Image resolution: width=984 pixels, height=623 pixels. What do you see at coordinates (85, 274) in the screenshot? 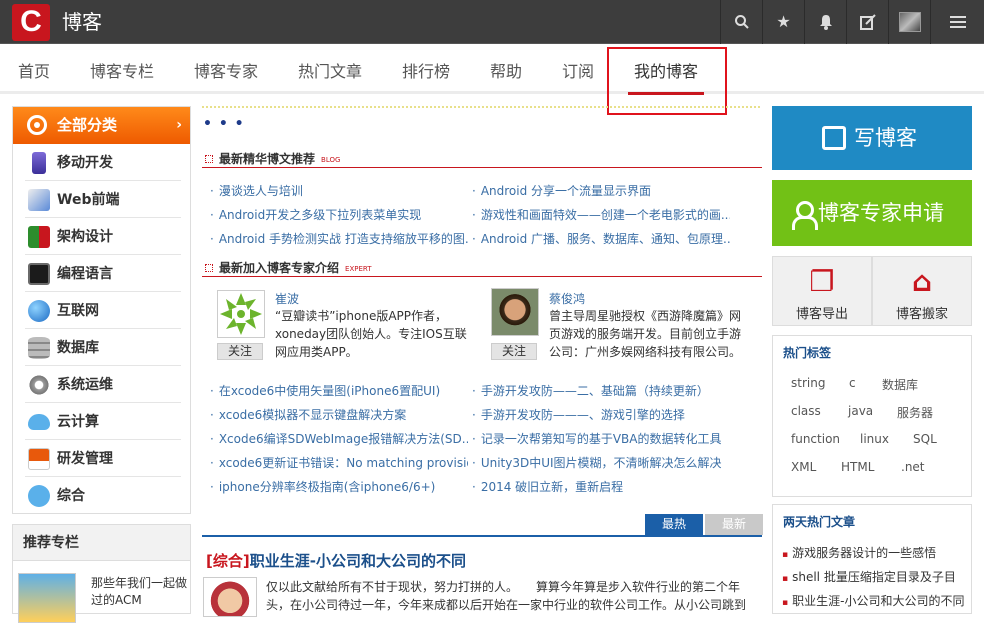
I see `category-label: 编程语言` at bounding box center [85, 274].